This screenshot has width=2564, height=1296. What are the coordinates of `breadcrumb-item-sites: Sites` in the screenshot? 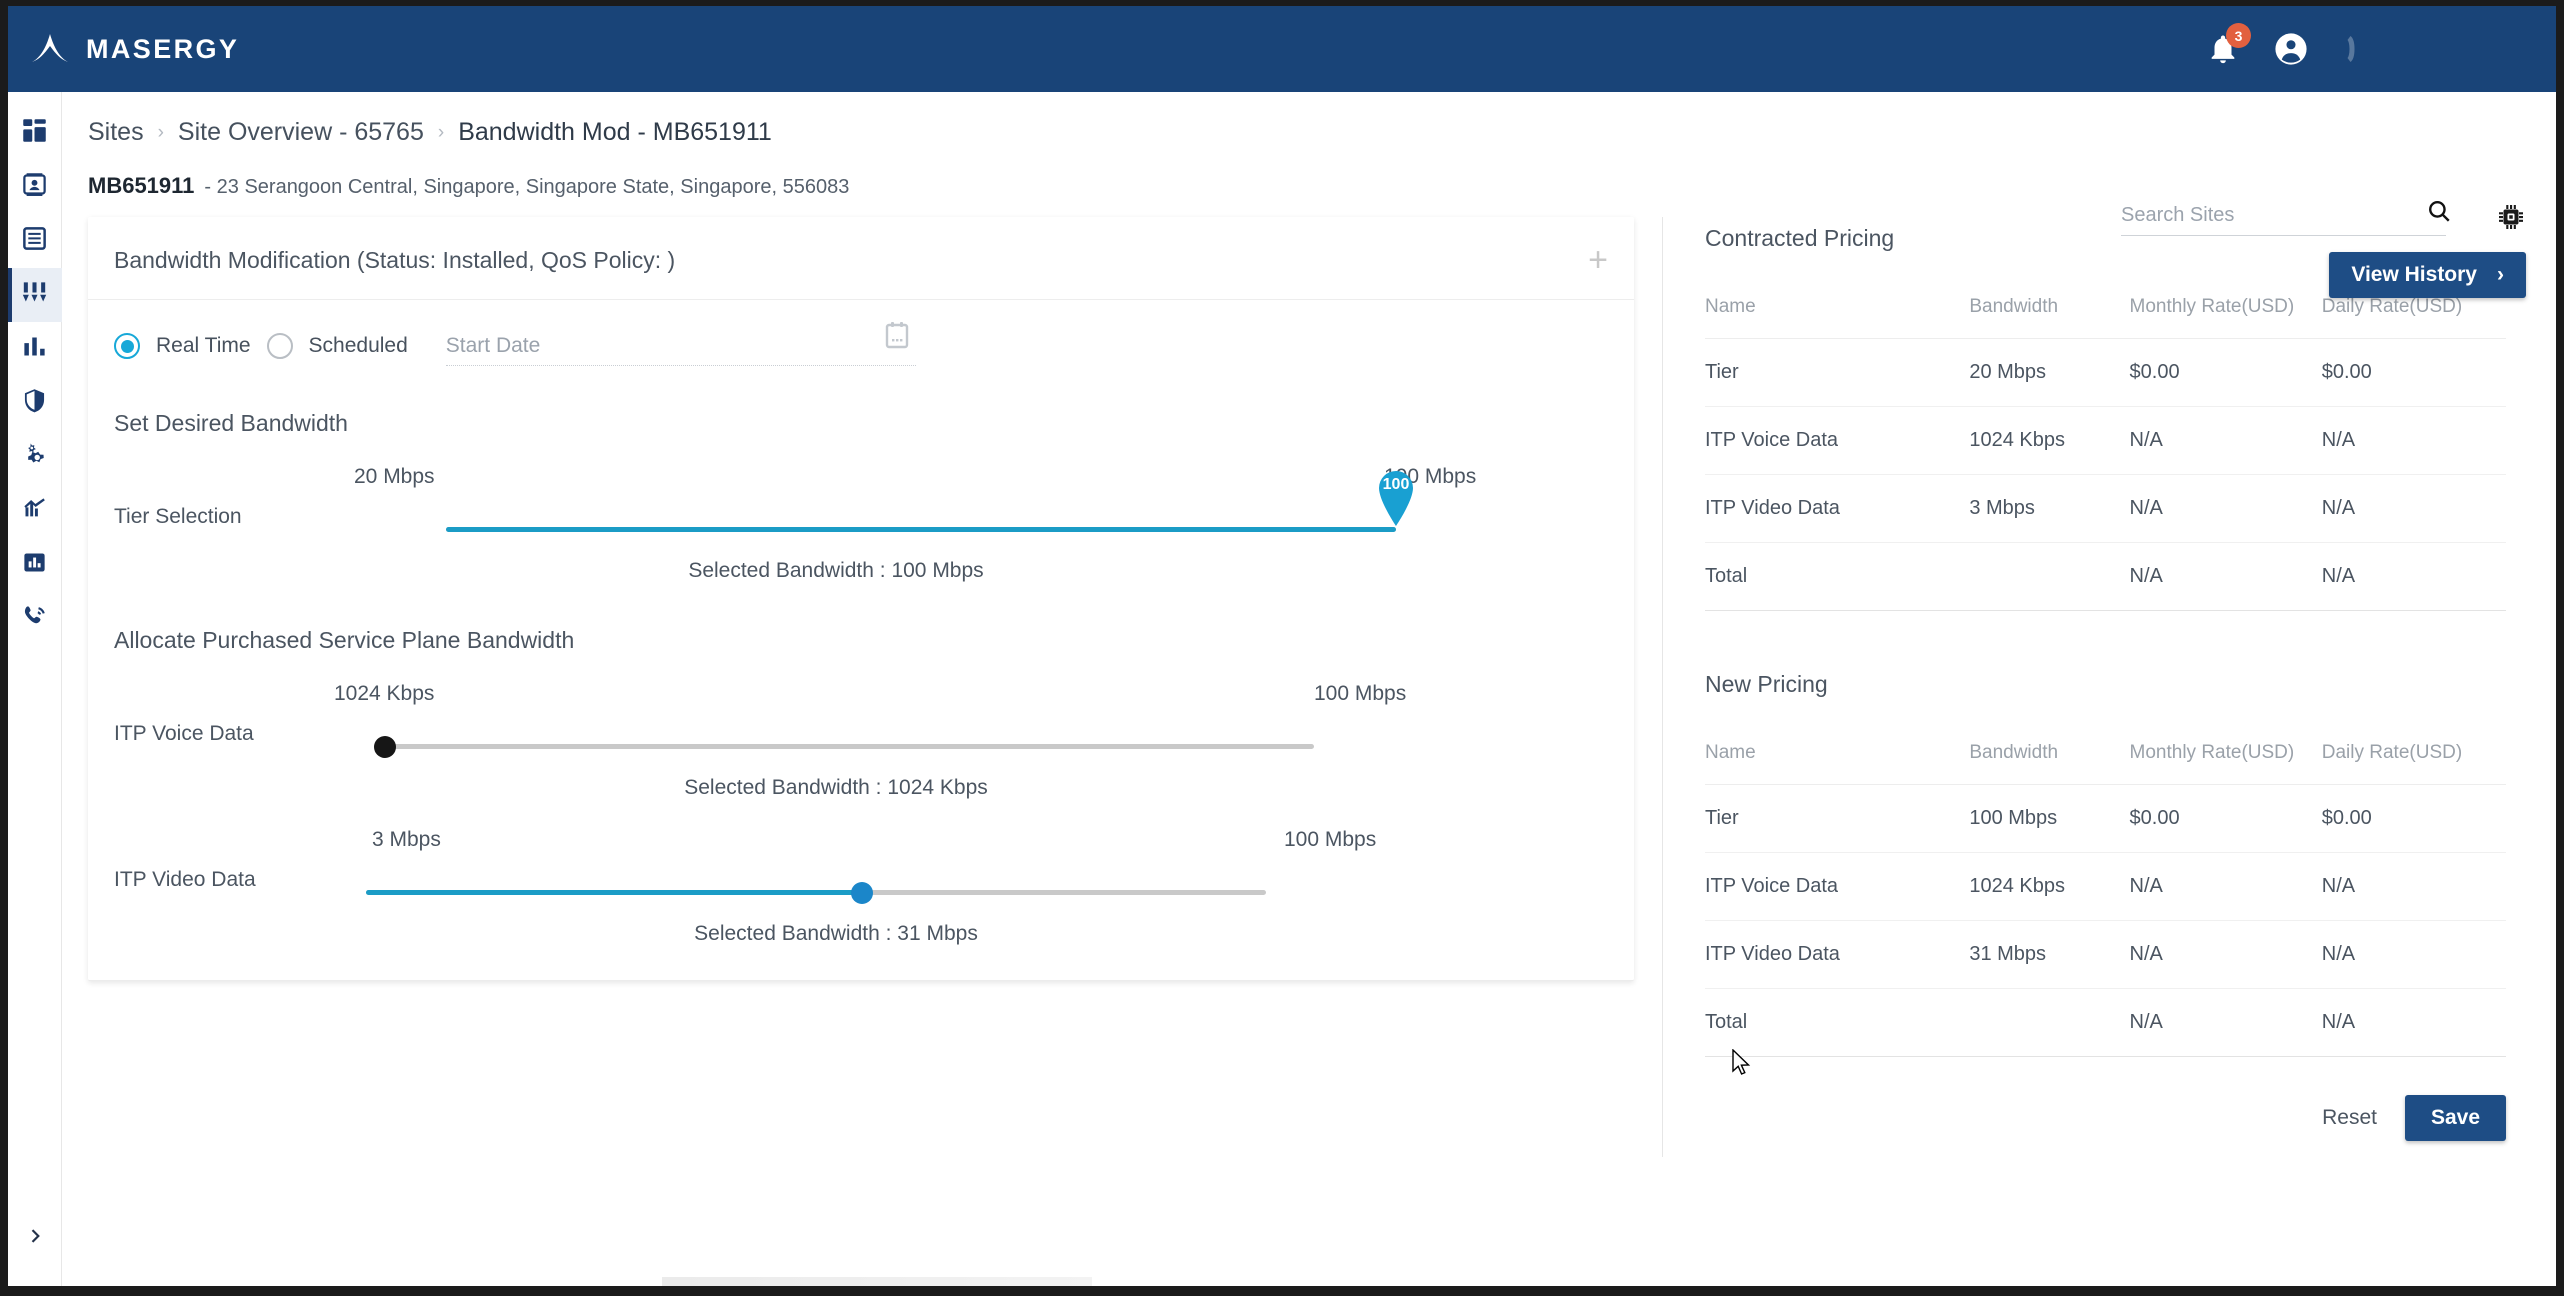 It's located at (116, 132).